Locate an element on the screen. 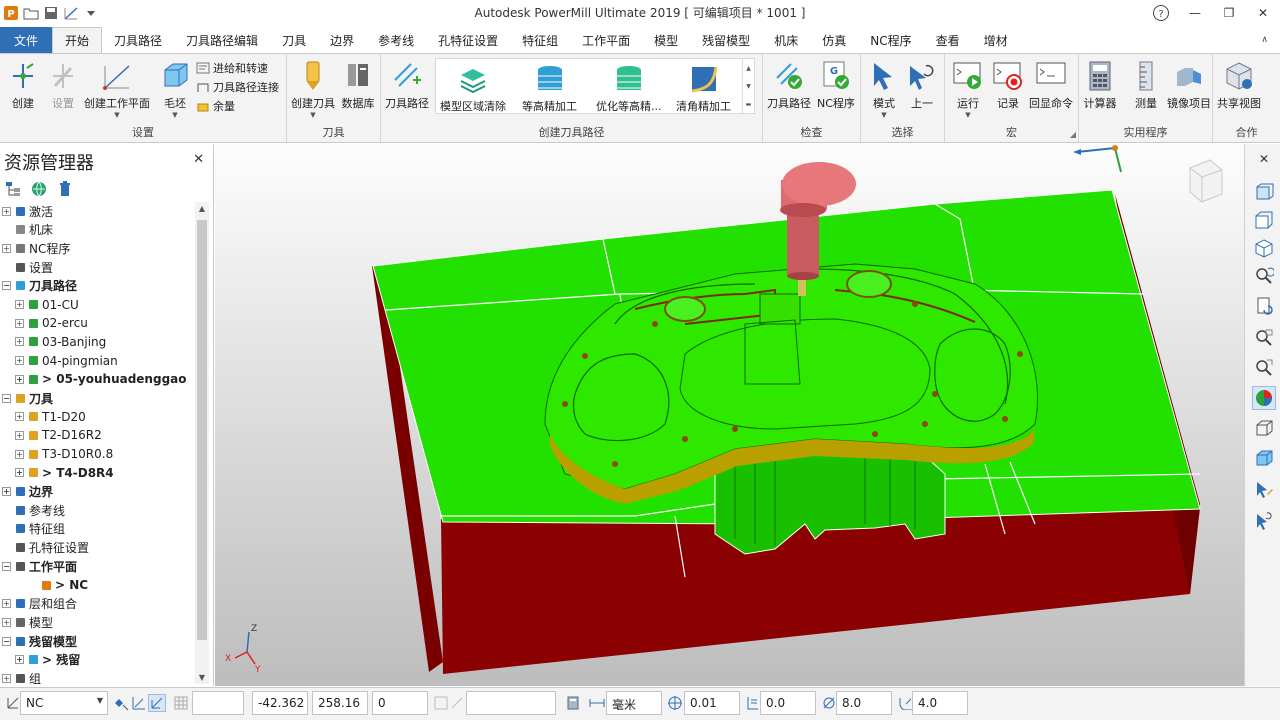  tab-pattern: 参考线 is located at coordinates (396, 40).